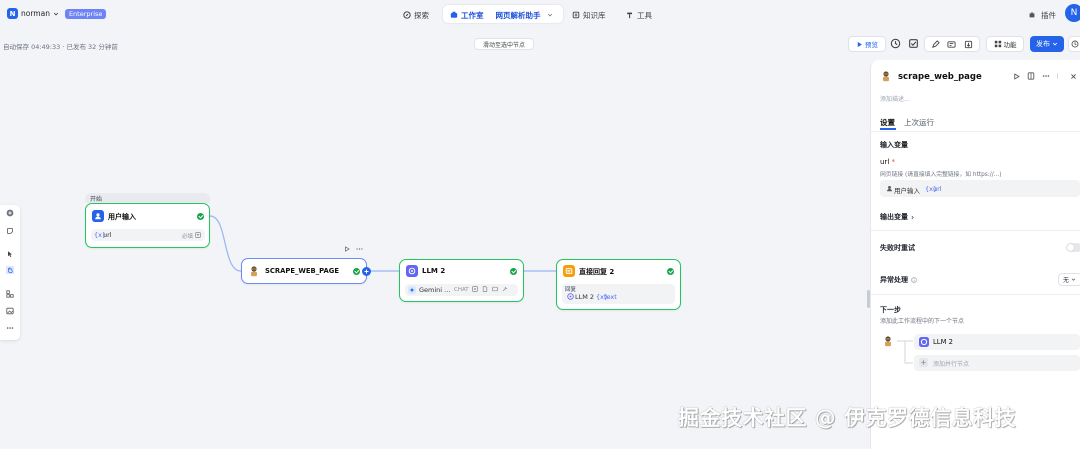 The image size is (1080, 449). I want to click on plugin-icon, so click(1032, 15).